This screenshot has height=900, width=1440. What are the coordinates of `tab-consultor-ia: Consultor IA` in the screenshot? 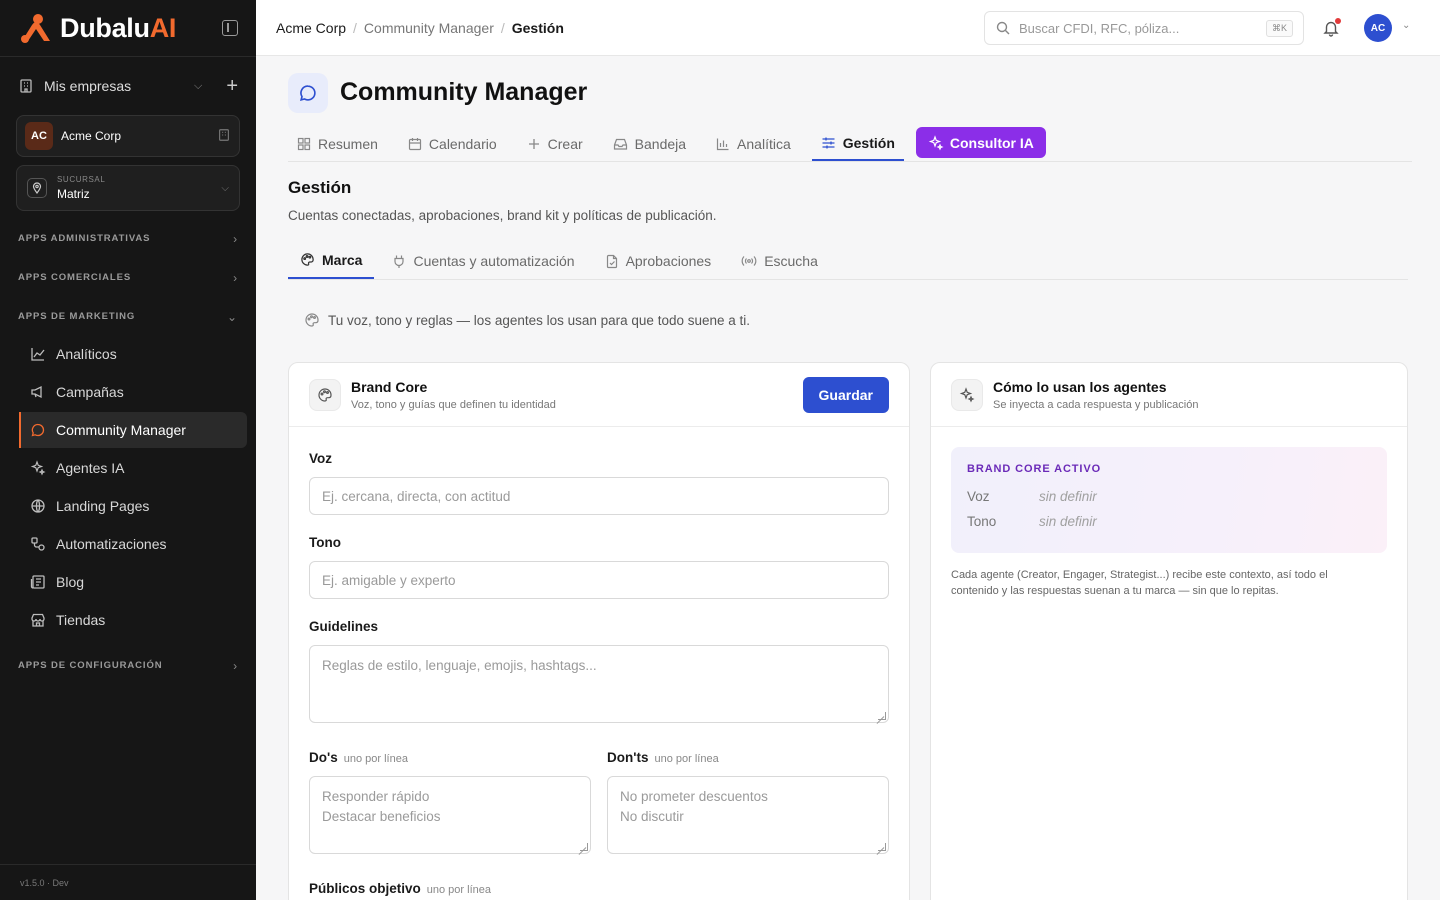 It's located at (980, 142).